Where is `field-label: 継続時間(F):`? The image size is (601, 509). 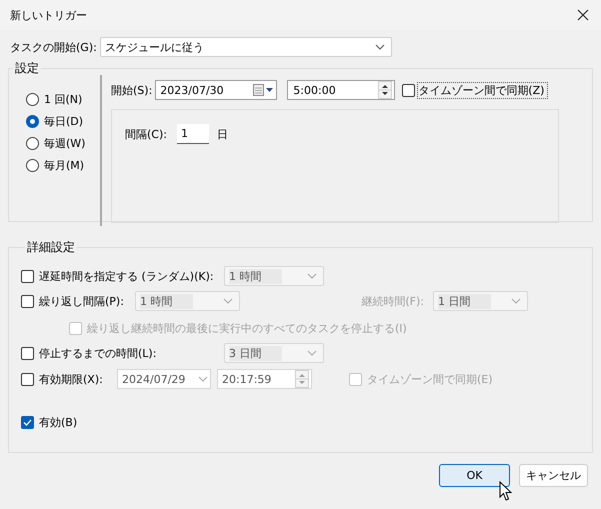
field-label: 継続時間(F): is located at coordinates (393, 301).